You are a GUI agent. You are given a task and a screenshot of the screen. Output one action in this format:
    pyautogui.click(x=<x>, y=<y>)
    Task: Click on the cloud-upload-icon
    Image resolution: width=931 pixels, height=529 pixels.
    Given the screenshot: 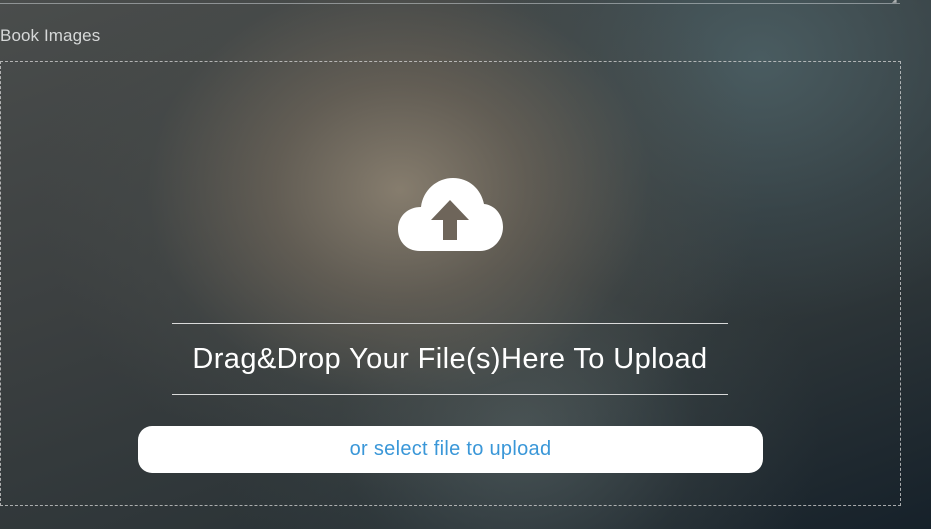 What is the action you would take?
    pyautogui.click(x=450, y=214)
    